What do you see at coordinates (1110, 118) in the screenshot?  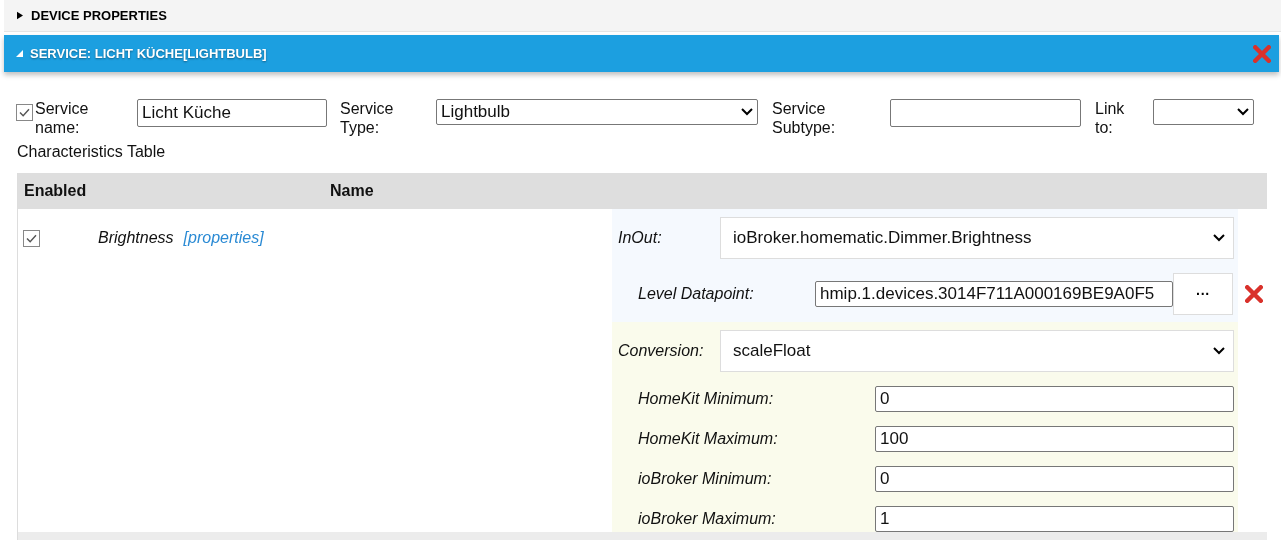 I see `field-label: Link to:` at bounding box center [1110, 118].